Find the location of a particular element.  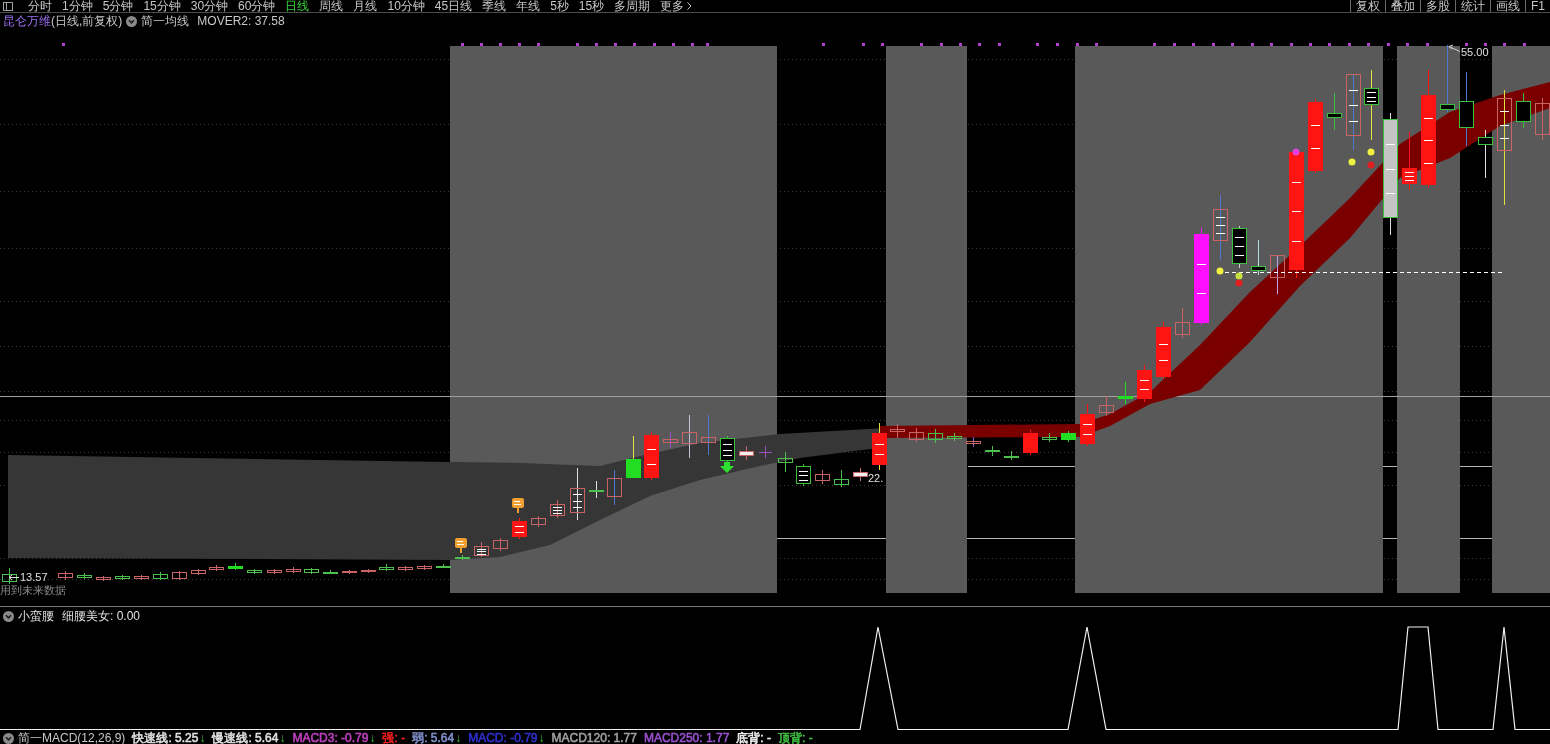

period-tab: 45日线 is located at coordinates (453, 6).